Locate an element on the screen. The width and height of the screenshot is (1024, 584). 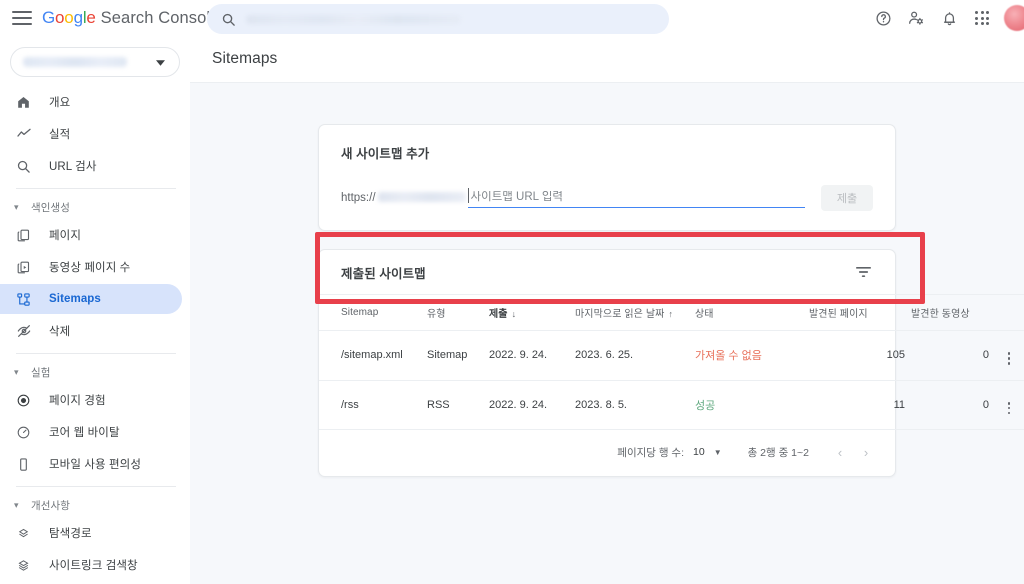
submitted-sitemaps-header: 제출된 사이트맵 is located at coordinates (607, 272).